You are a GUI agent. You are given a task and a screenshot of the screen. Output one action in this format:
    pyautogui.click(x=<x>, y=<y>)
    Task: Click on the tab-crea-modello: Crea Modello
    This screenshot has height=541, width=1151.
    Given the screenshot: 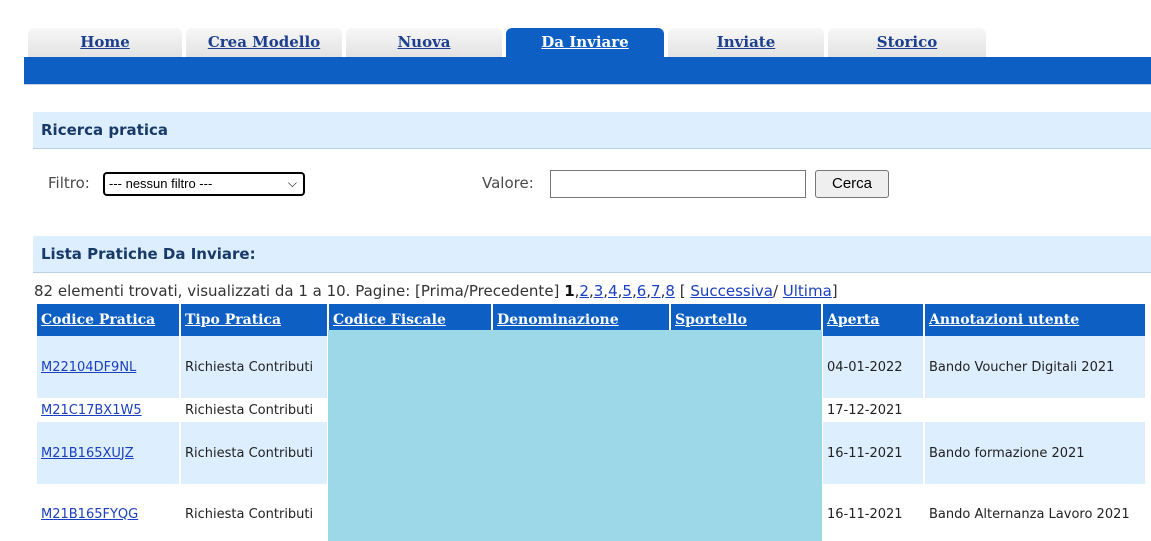 What is the action you would take?
    pyautogui.click(x=264, y=42)
    